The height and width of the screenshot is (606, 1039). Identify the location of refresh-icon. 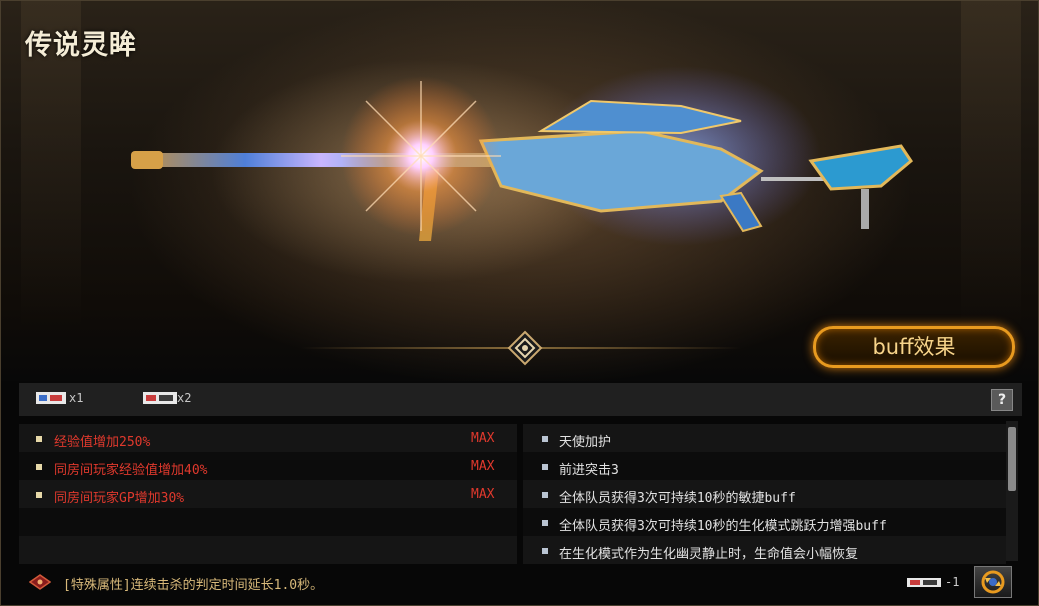
(993, 582).